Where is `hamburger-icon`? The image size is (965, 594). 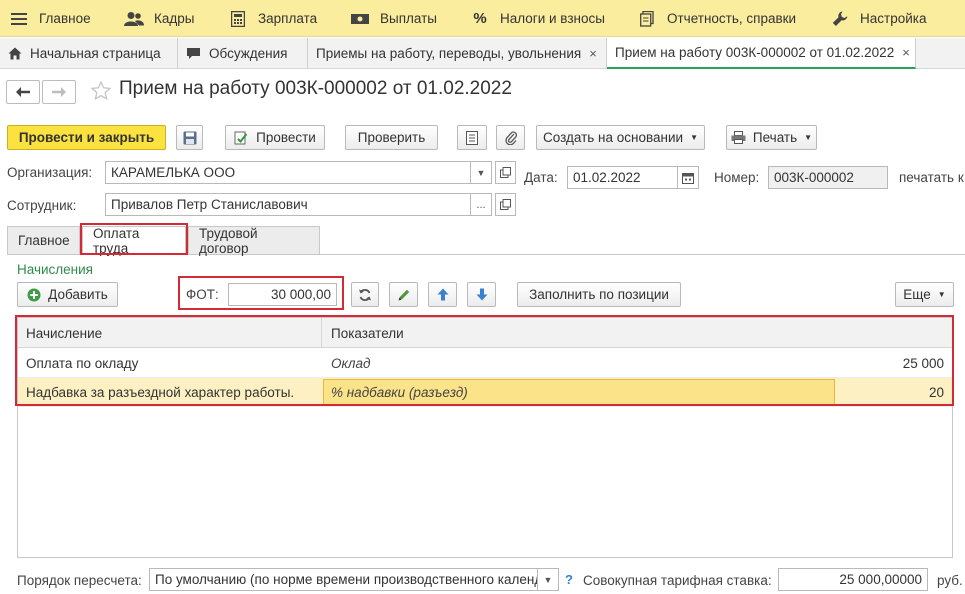 hamburger-icon is located at coordinates (19, 19).